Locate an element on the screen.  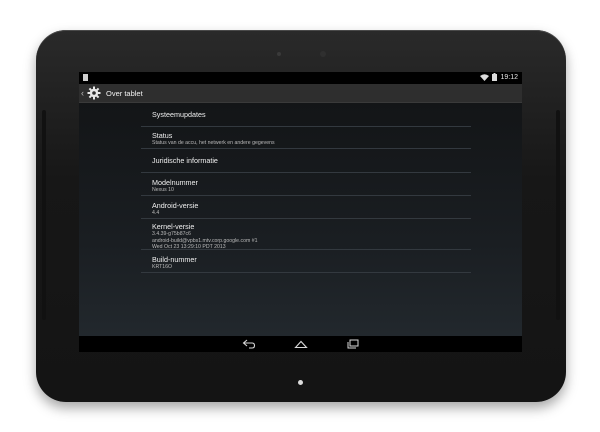
item-title: Juridische informatie is located at coordinates (185, 160).